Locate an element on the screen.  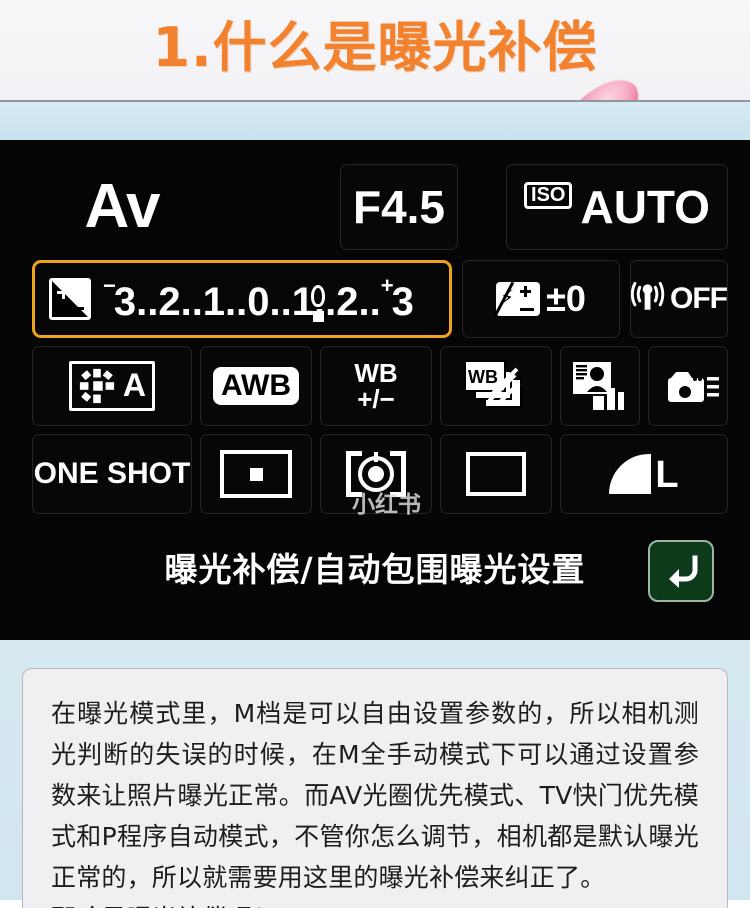
aperture-cell: F4.5 is located at coordinates (399, 207).